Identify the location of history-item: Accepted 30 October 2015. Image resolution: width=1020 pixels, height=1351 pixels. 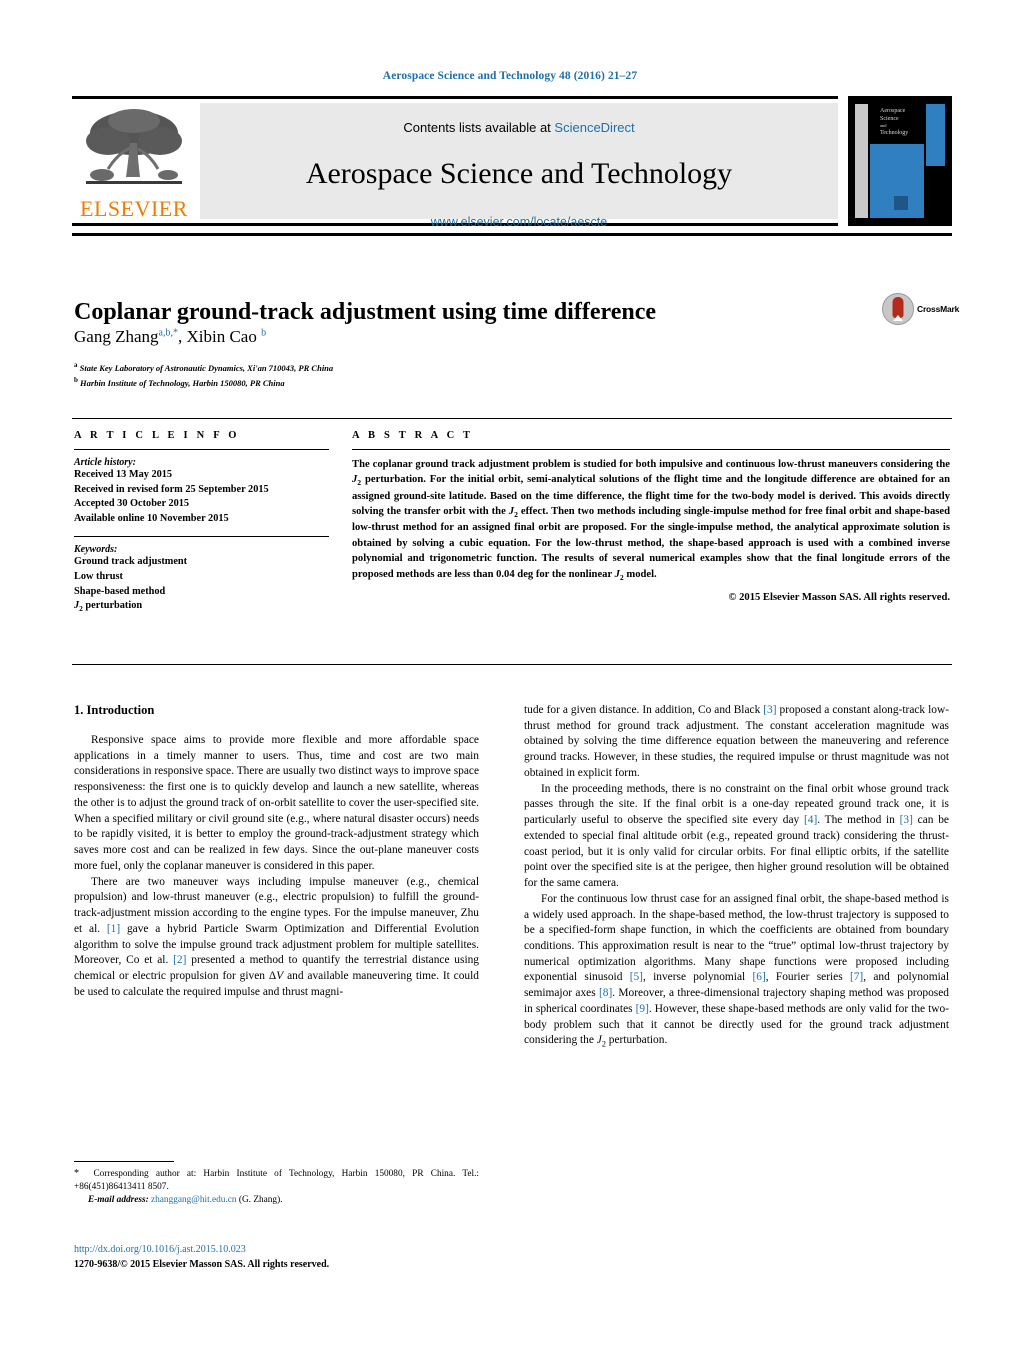
(132, 504).